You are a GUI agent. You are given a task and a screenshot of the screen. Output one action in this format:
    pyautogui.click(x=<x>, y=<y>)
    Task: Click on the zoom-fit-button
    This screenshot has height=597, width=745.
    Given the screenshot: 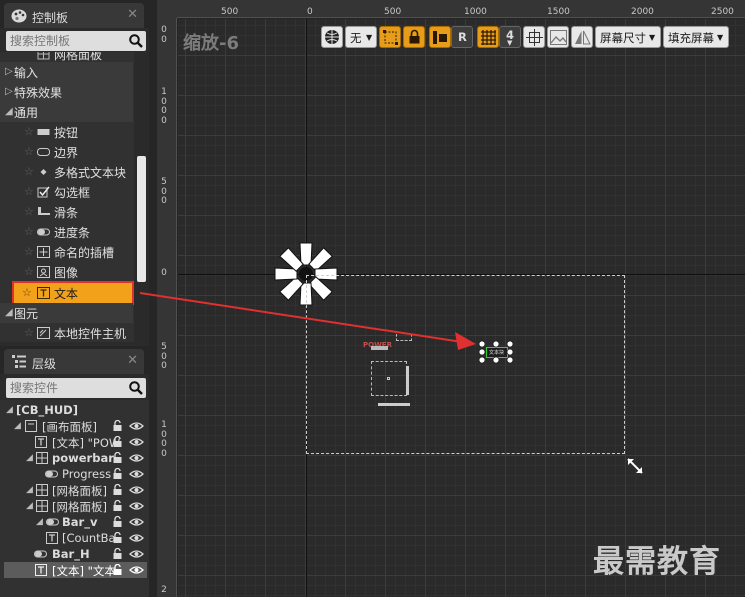 What is the action you would take?
    pyautogui.click(x=534, y=37)
    